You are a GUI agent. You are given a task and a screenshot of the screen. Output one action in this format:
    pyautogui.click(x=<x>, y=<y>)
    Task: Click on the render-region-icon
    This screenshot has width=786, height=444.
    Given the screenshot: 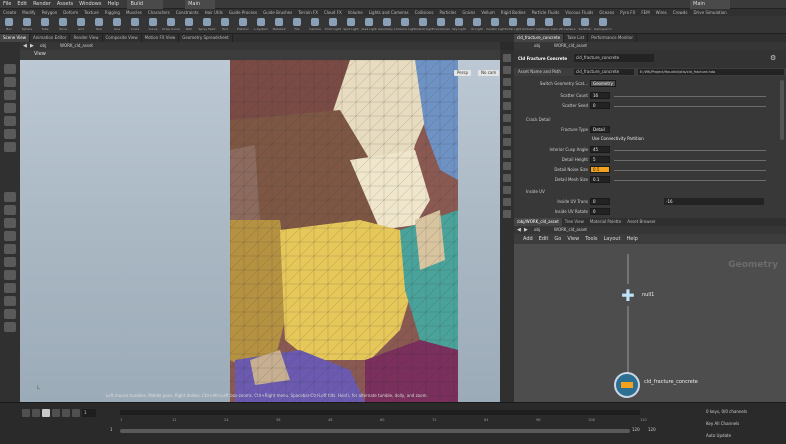 What is the action you would take?
    pyautogui.click(x=10, y=327)
    